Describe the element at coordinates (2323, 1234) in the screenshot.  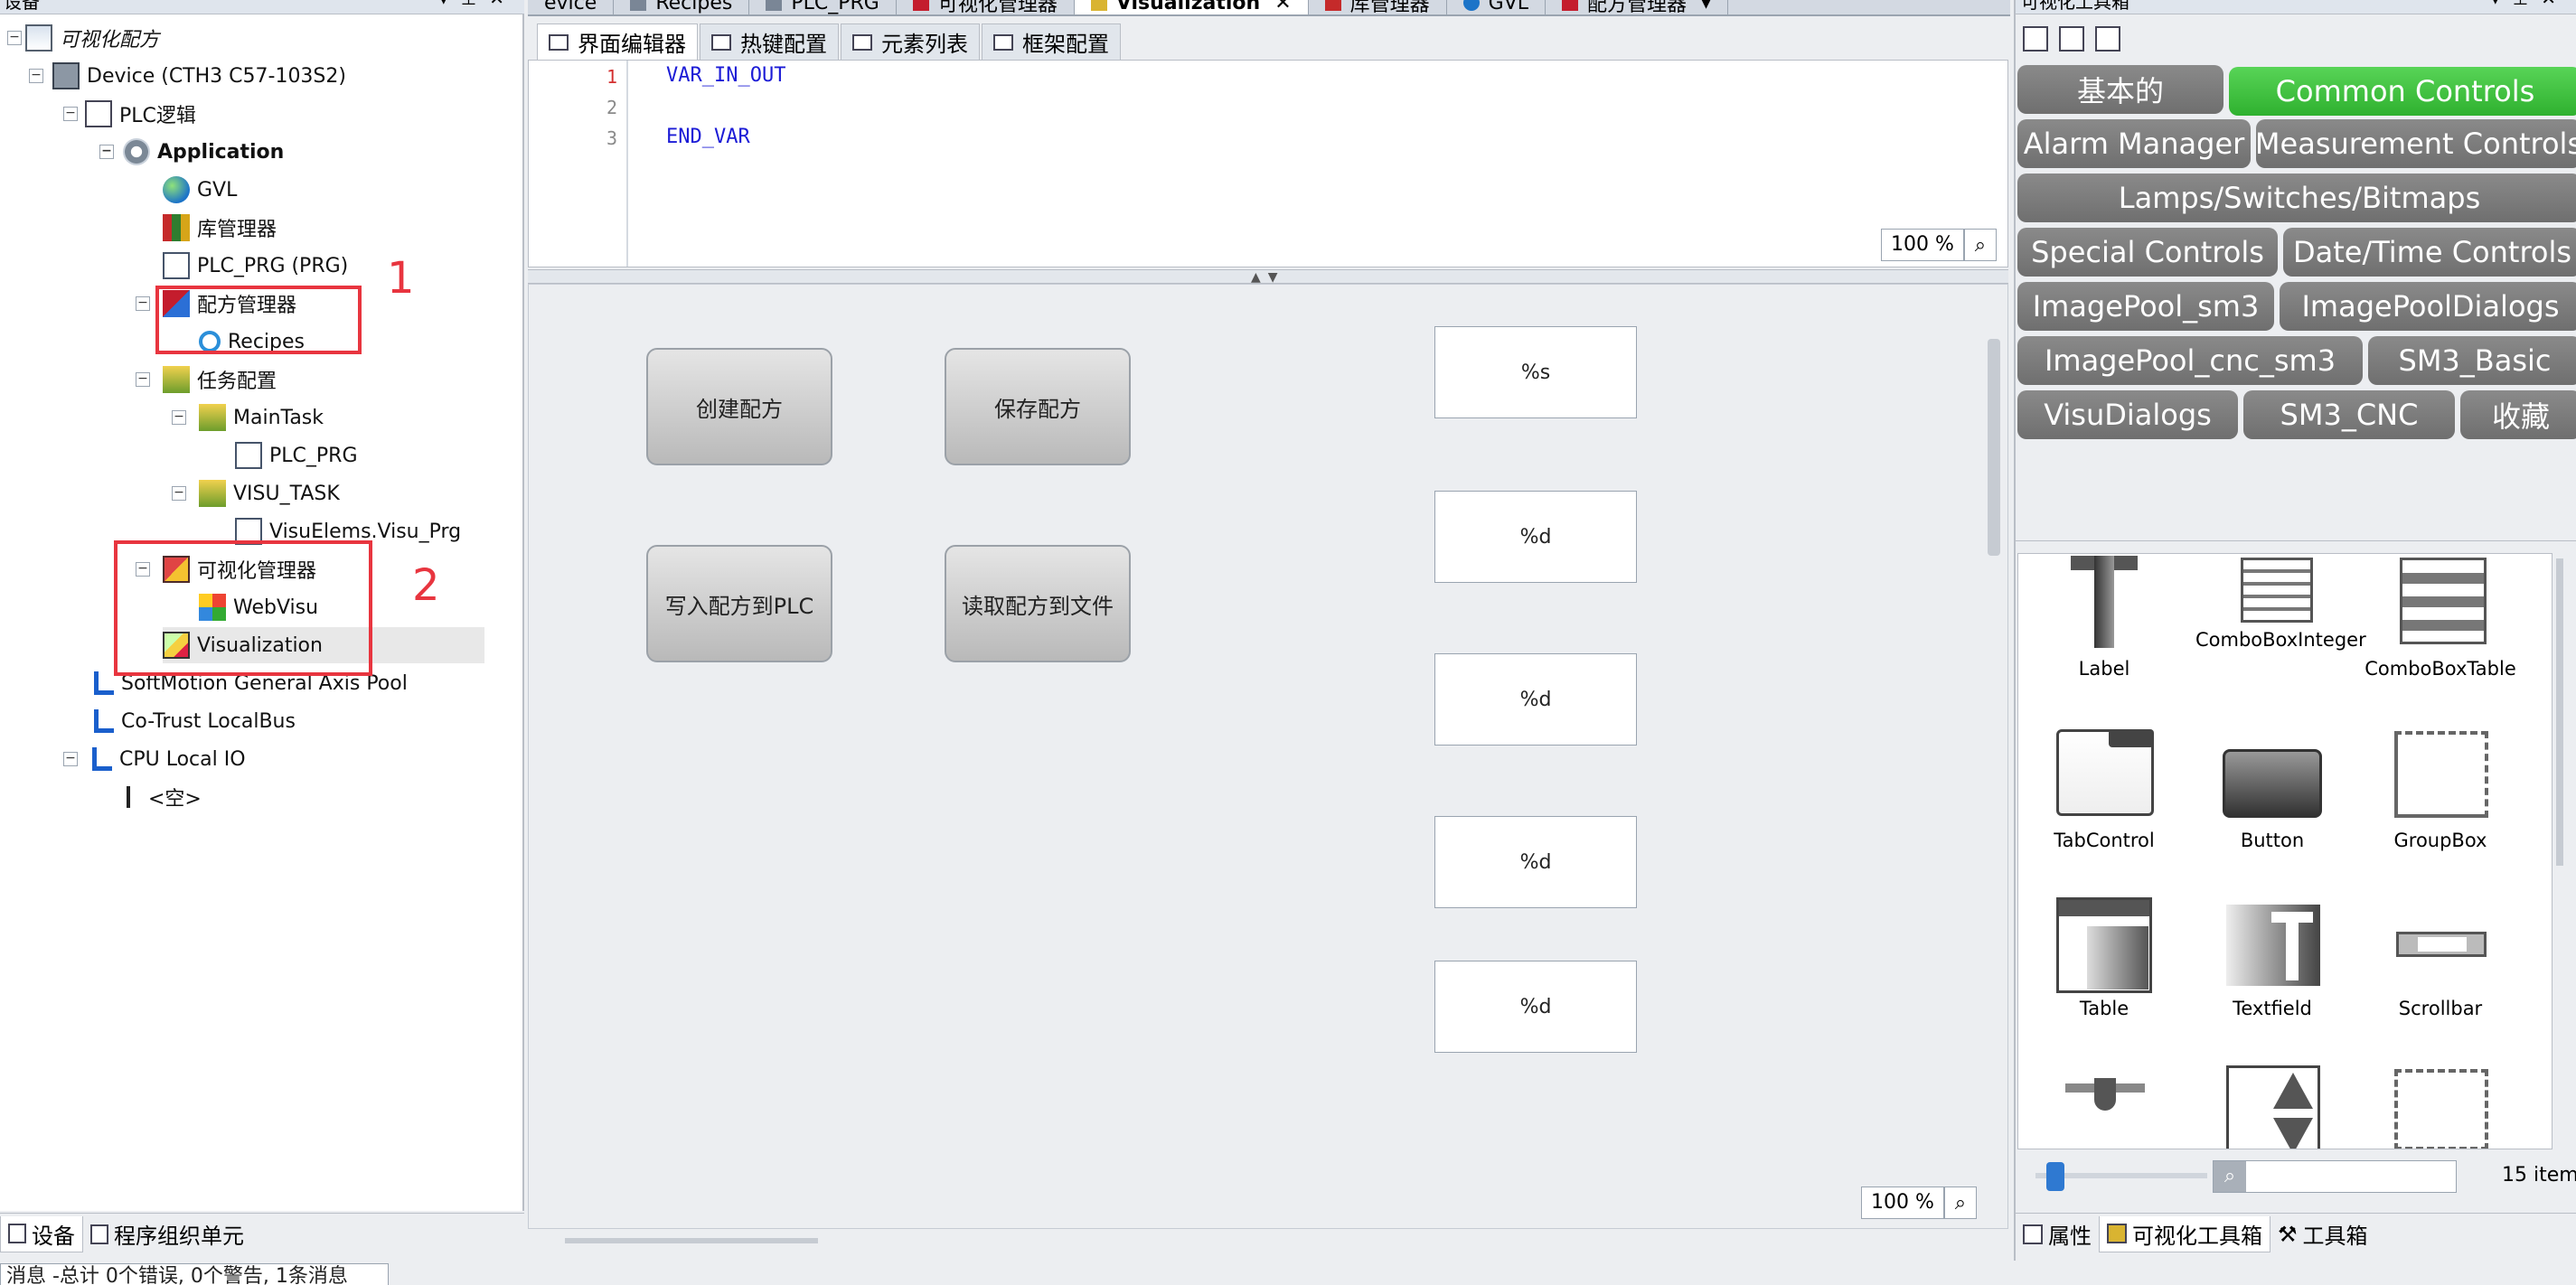
I see `tab-toolbox: ⚒ 工具箱` at that location.